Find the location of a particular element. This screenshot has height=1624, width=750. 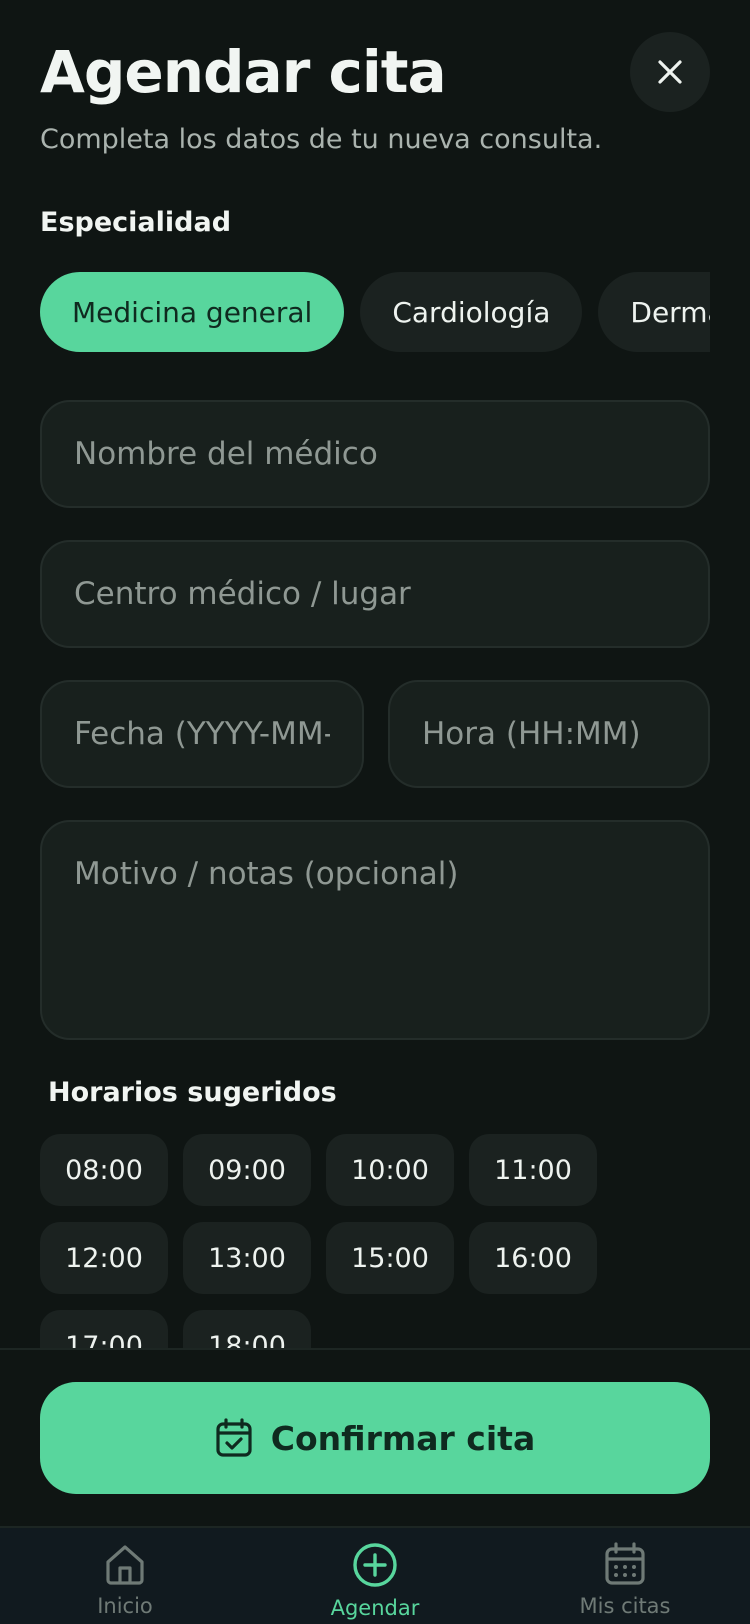

tab-mis-citas: Mis citas is located at coordinates (625, 1580).